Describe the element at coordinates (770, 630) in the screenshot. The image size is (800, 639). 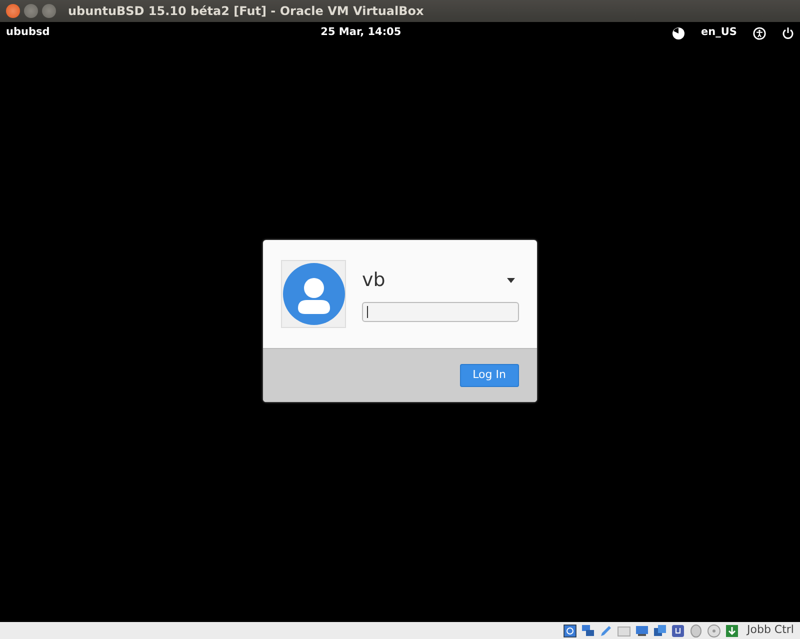
I see `host-key: Jobb Ctrl` at that location.